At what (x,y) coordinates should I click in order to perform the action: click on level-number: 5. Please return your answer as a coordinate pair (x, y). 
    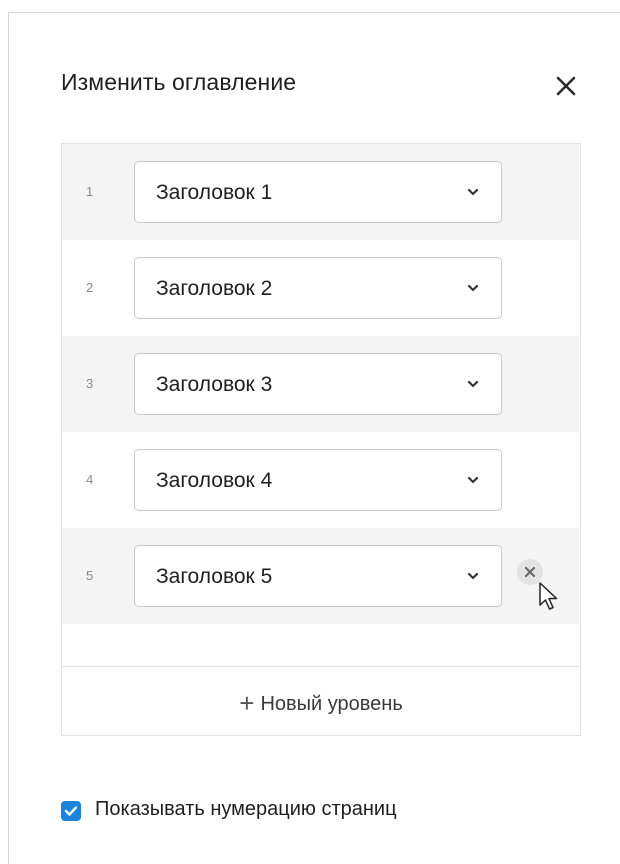
    Looking at the image, I should click on (90, 575).